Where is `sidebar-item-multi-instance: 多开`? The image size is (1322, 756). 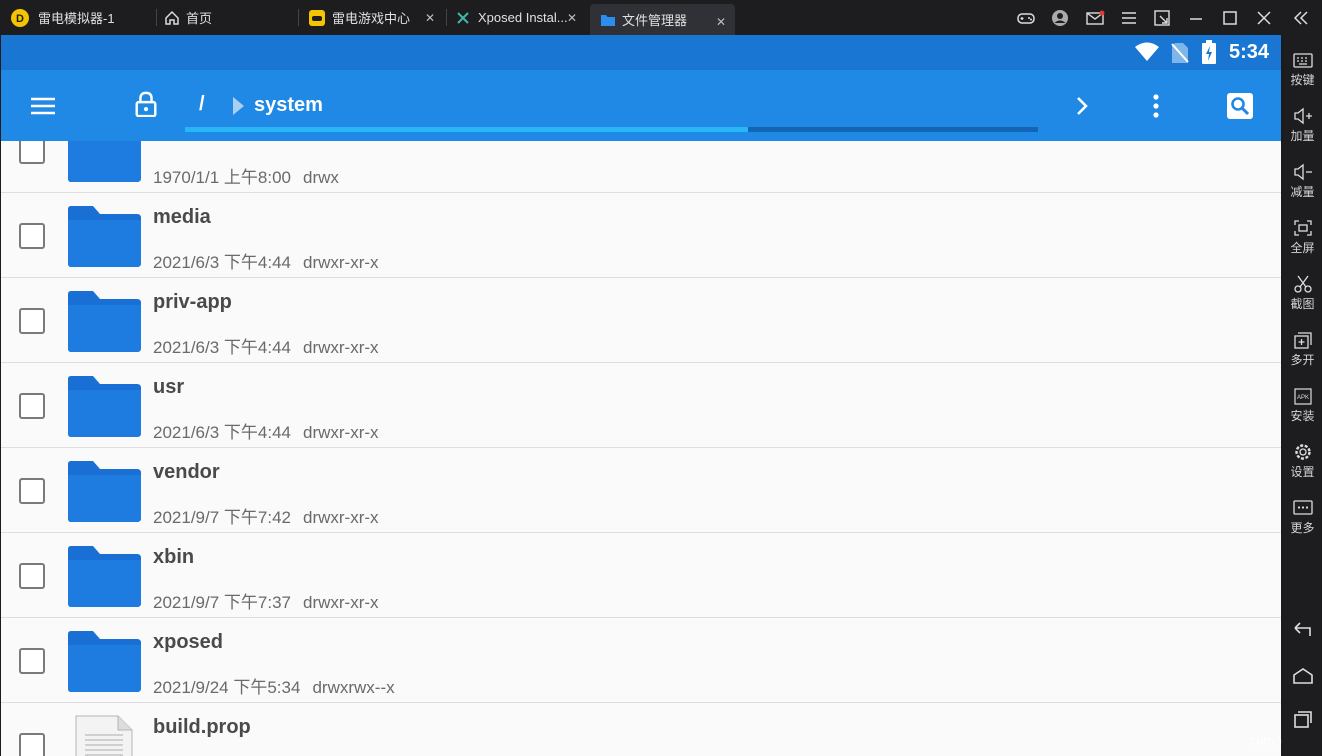 sidebar-item-multi-instance: 多开 is located at coordinates (1302, 355).